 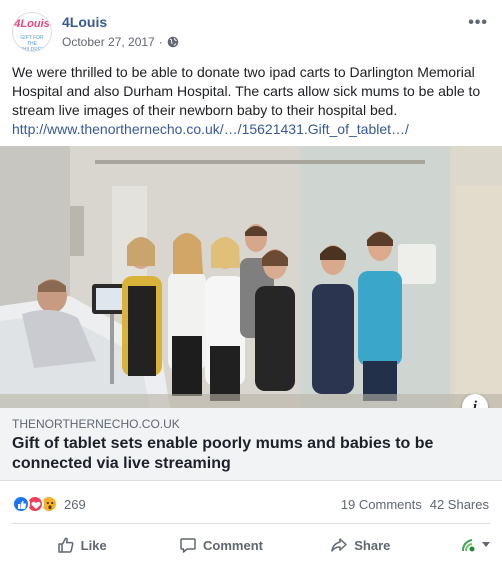 I want to click on comment-icon, so click(x=188, y=545).